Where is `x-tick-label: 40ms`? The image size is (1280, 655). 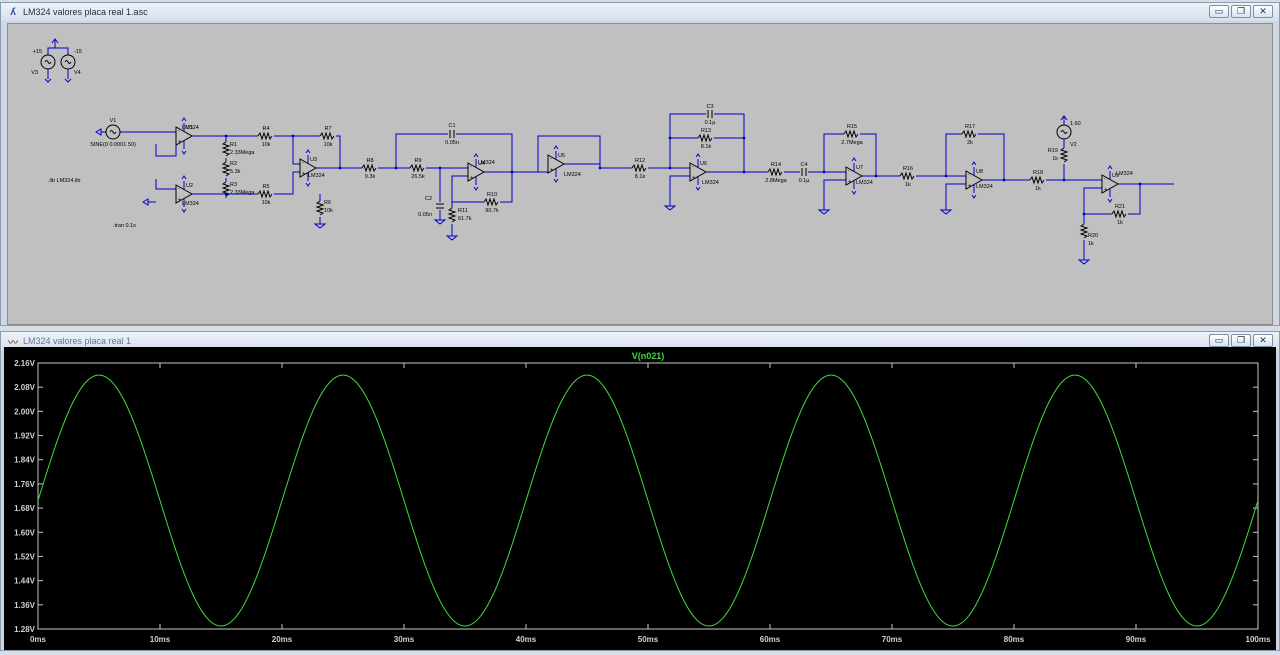
x-tick-label: 40ms is located at coordinates (526, 639).